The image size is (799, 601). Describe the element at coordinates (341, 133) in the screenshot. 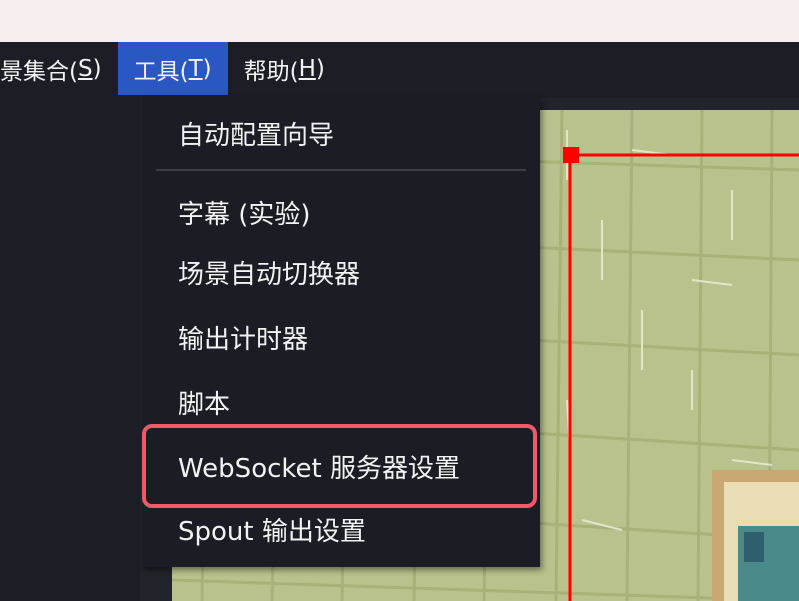

I see `menu-item-auto-config-wizard: 自动配置向导` at that location.